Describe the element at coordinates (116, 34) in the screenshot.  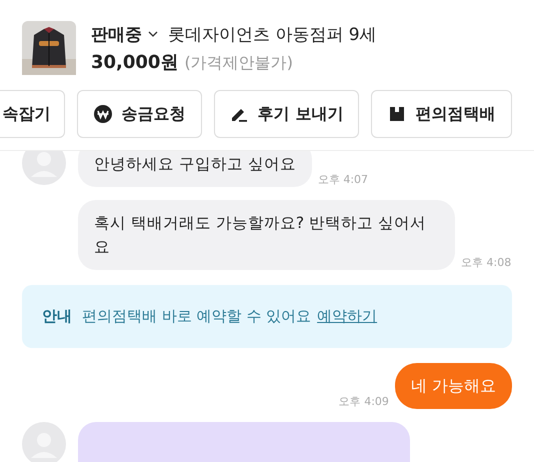
I see `status-dropdown: 판매중` at that location.